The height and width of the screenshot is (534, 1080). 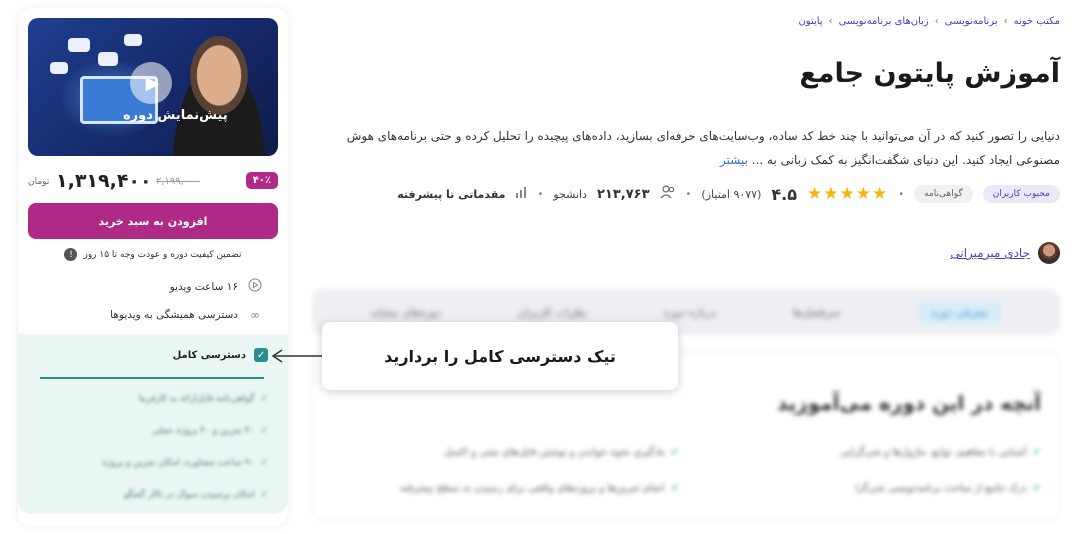 What do you see at coordinates (255, 286) in the screenshot?
I see `play-circle-icon` at bounding box center [255, 286].